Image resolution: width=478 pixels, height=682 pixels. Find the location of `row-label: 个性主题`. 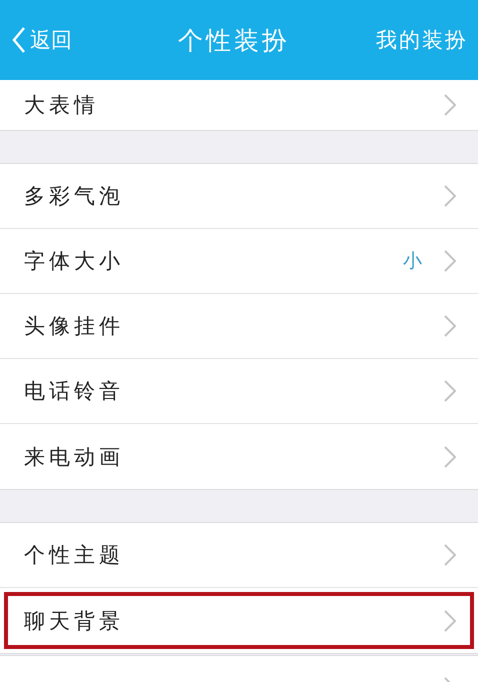

row-label: 个性主题 is located at coordinates (74, 555).